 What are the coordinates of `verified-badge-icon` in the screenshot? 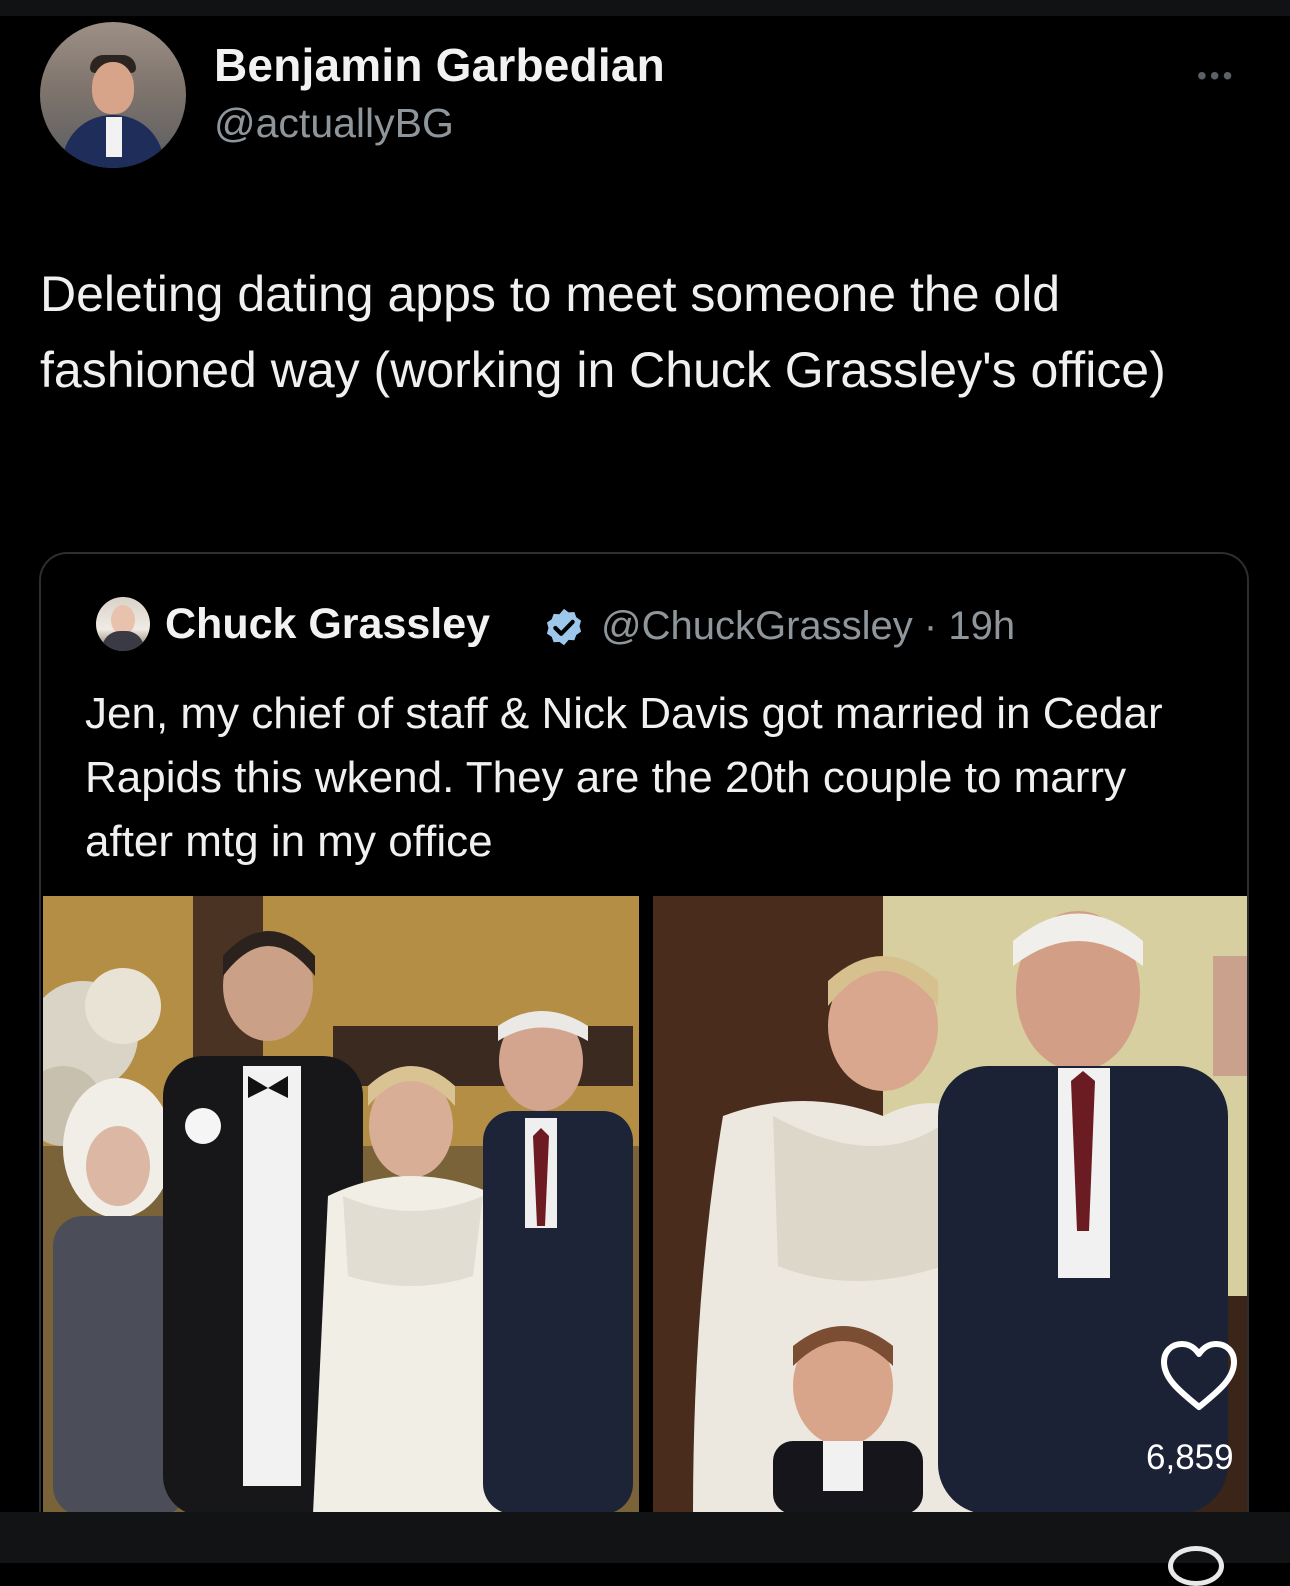 It's located at (564, 627).